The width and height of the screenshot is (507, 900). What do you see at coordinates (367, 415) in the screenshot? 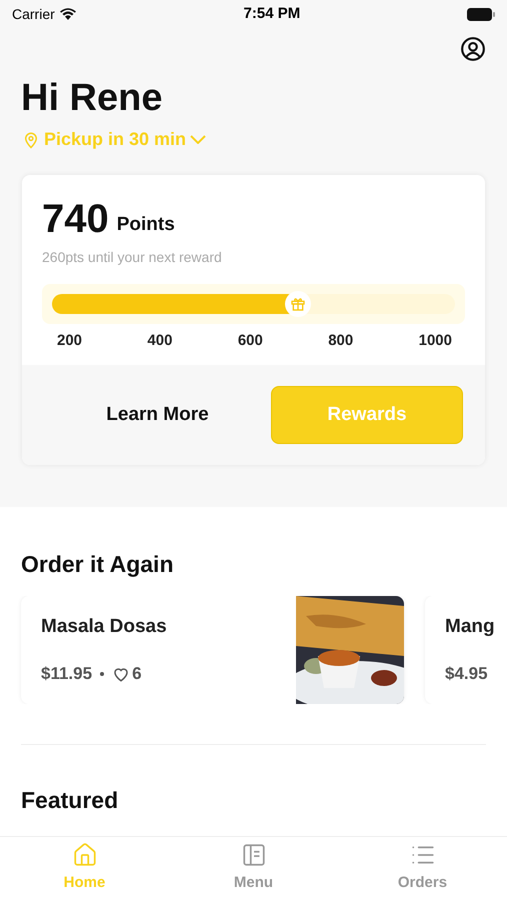
I see `rewards-button: Rewards` at bounding box center [367, 415].